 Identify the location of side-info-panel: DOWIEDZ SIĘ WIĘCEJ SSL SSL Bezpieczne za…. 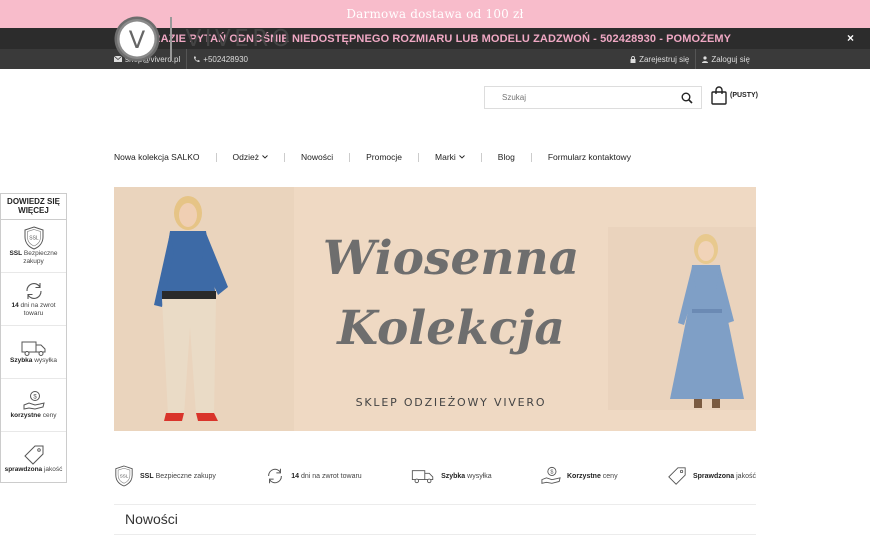
(33, 338).